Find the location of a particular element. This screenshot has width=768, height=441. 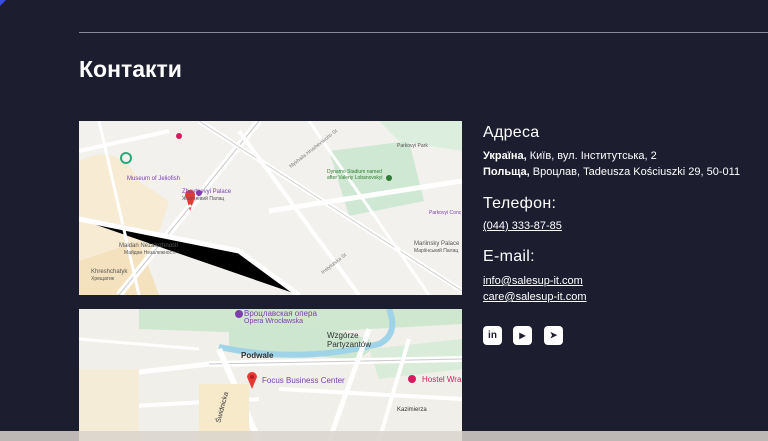

map-label-maidan-sub: Майдан Незалежності is located at coordinates (150, 253).